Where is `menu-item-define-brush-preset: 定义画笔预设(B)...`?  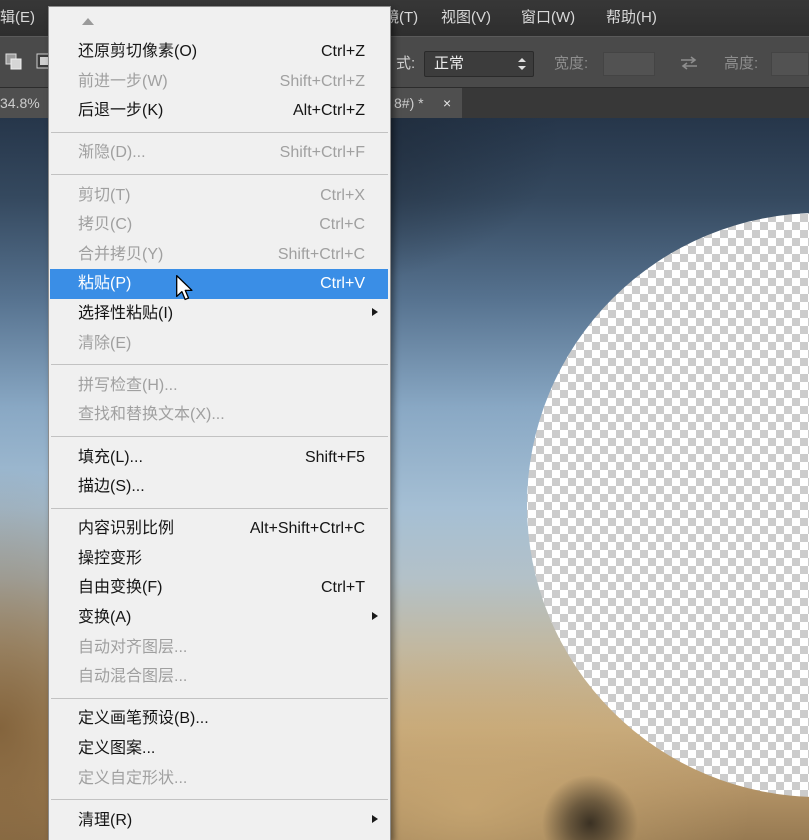
menu-item-define-brush-preset: 定义画笔预设(B)... is located at coordinates (219, 719).